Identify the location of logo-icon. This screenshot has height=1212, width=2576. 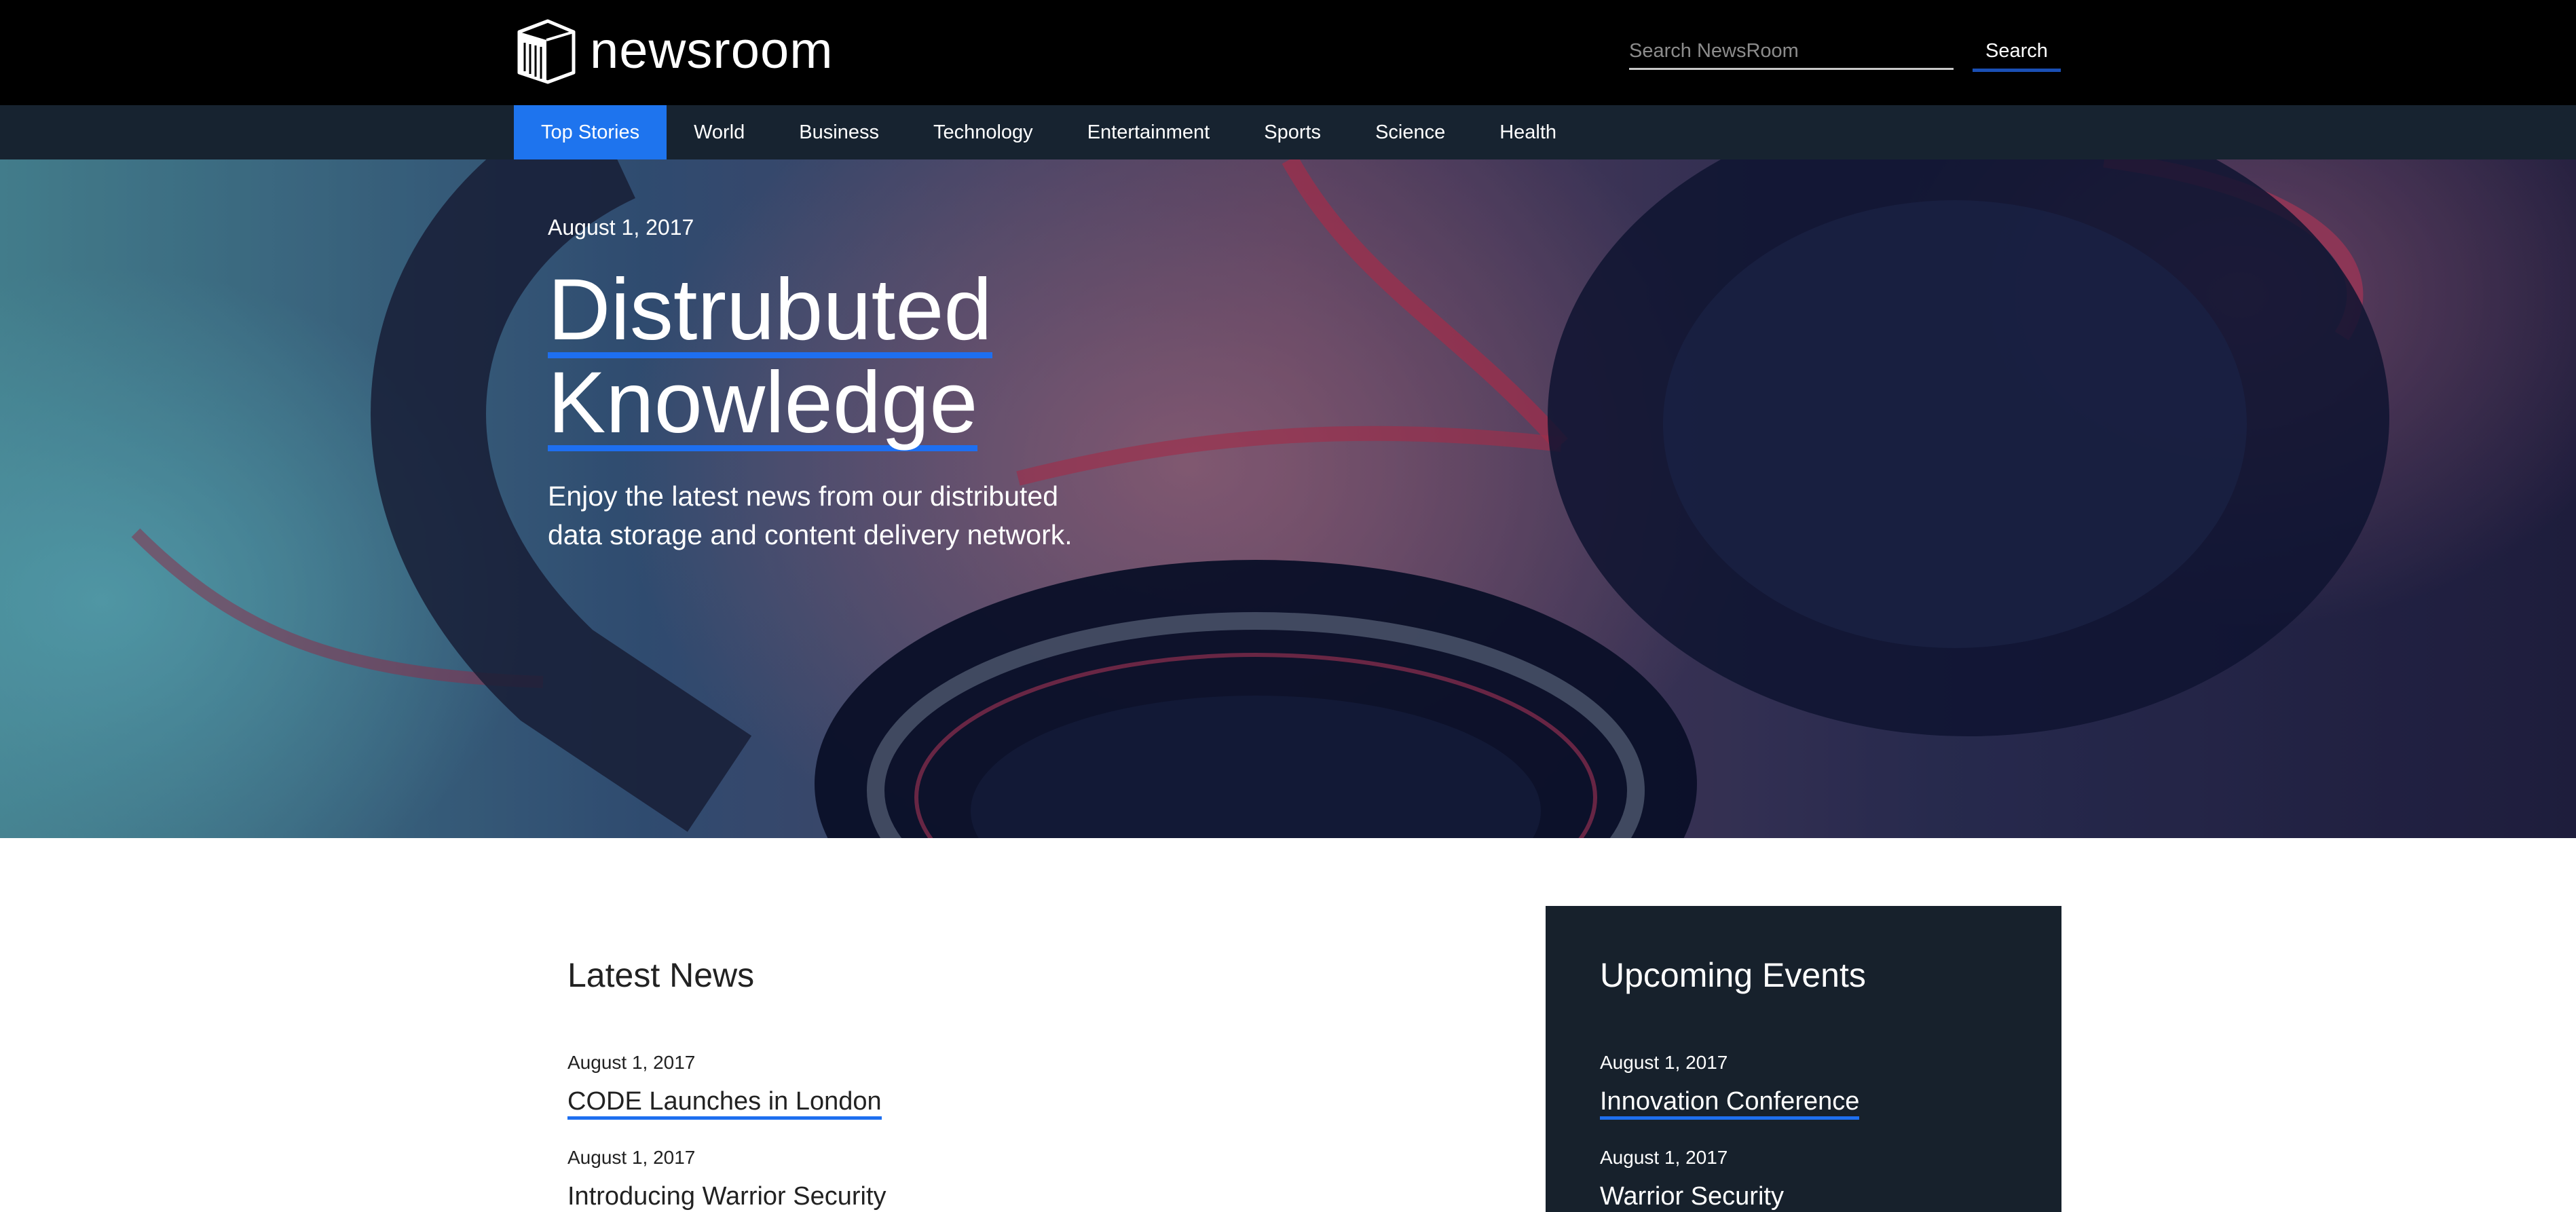
(546, 51).